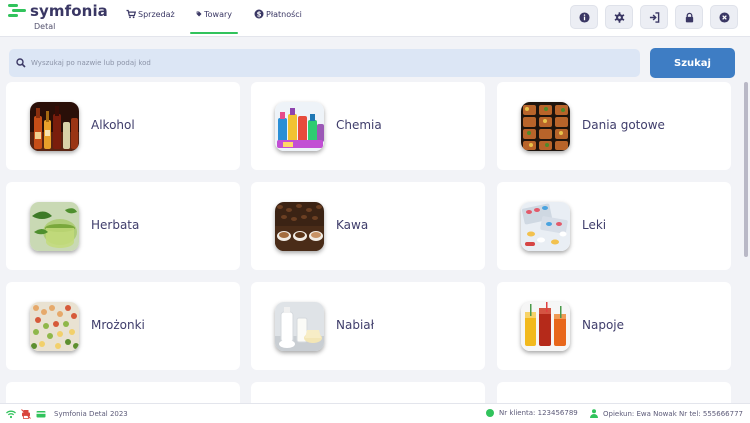 The width and height of the screenshot is (750, 423). I want to click on person-icon, so click(594, 413).